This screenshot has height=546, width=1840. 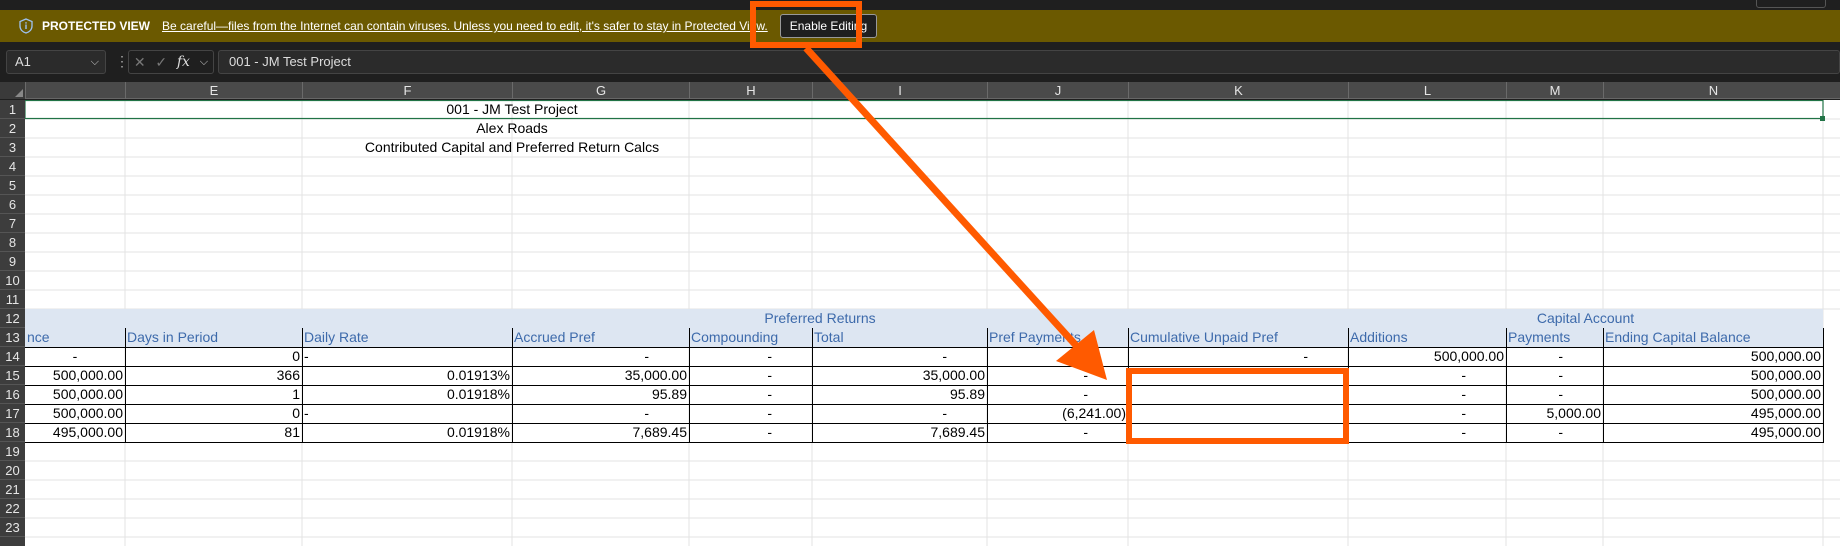 What do you see at coordinates (1554, 90) in the screenshot?
I see `column-header-M: M` at bounding box center [1554, 90].